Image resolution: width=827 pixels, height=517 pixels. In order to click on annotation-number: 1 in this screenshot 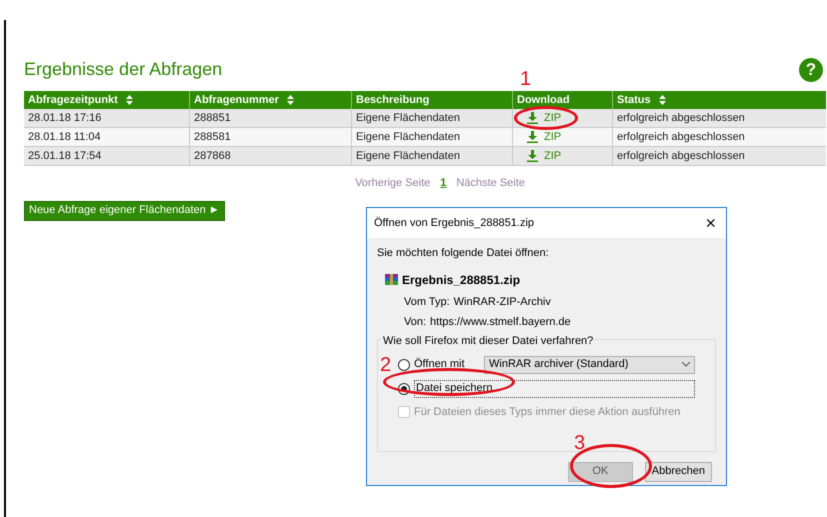, I will do `click(526, 79)`.